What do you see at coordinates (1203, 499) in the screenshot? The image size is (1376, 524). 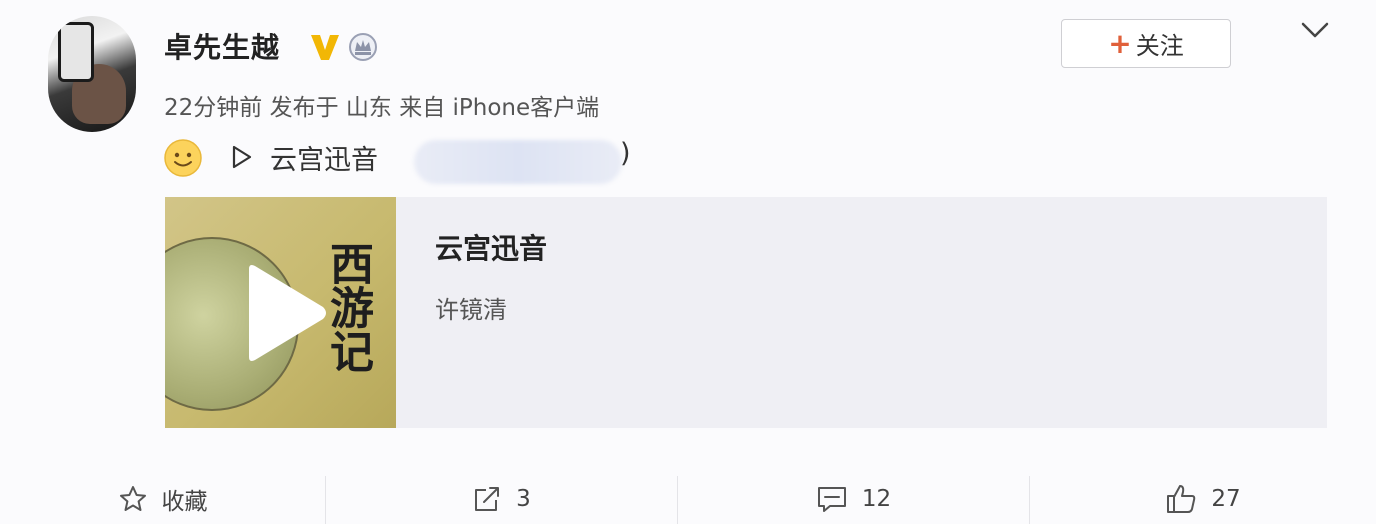 I see `like-button: 27` at bounding box center [1203, 499].